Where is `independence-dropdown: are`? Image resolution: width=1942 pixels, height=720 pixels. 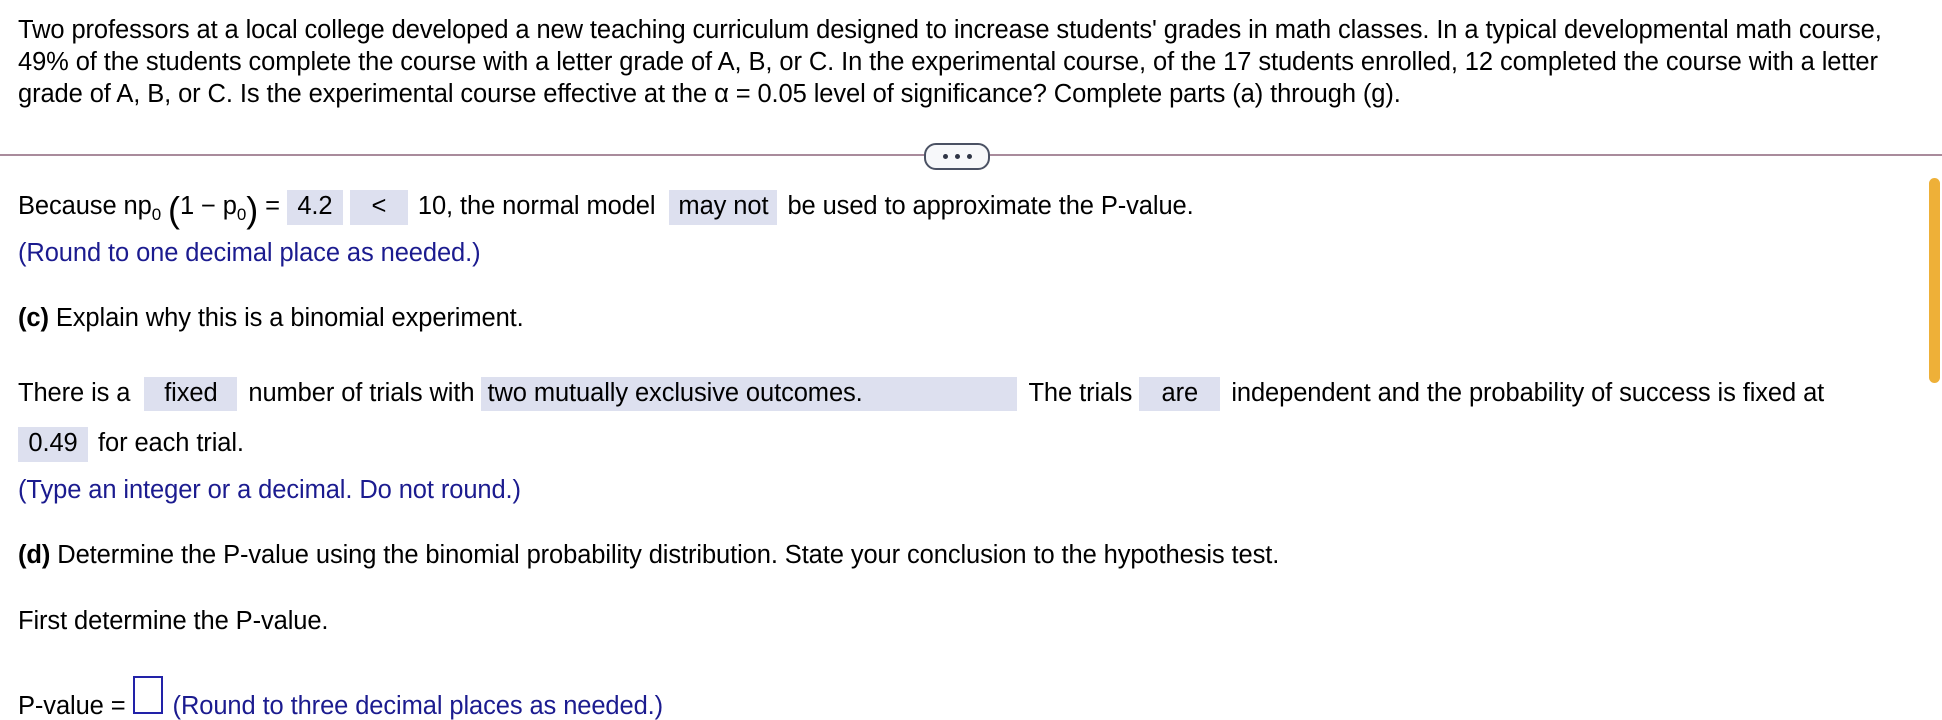
independence-dropdown: are is located at coordinates (1180, 393).